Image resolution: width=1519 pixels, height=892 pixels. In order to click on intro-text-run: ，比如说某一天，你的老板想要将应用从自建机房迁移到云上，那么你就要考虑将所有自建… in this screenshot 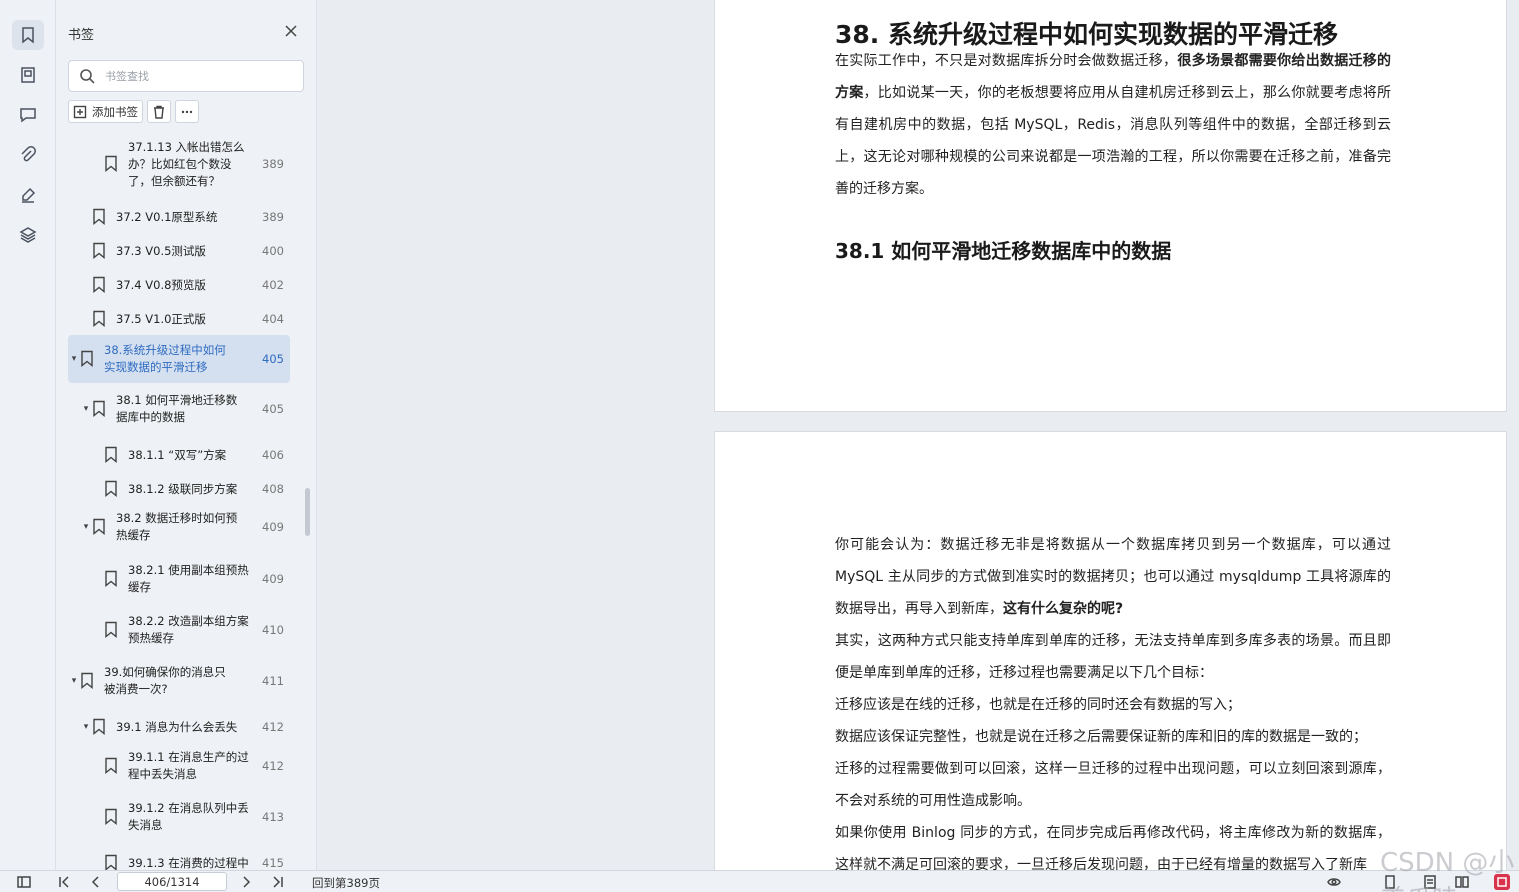, I will do `click(1113, 141)`.